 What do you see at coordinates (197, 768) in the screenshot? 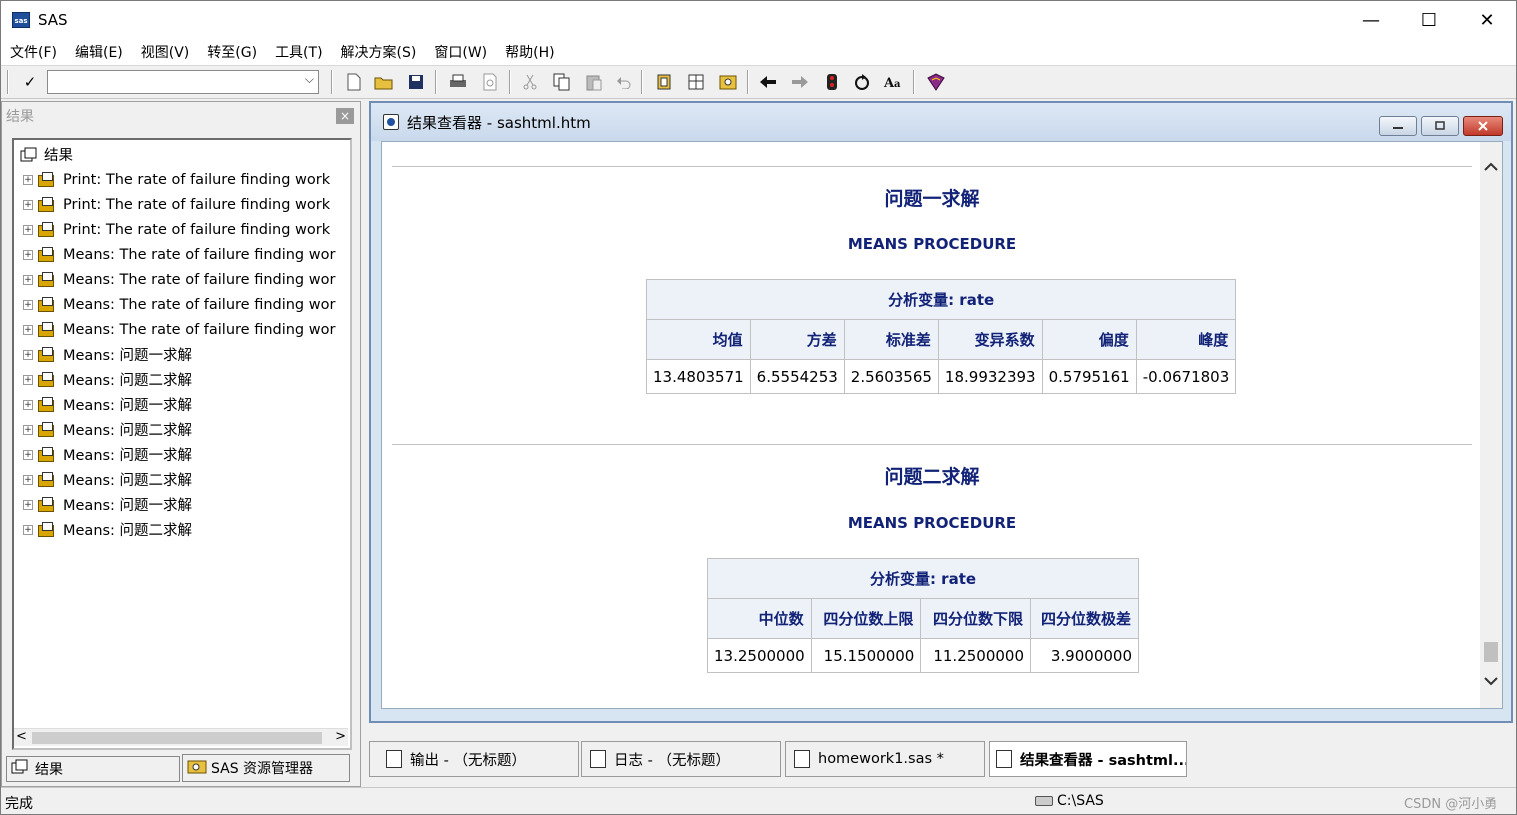
I see `explorer-tab-icon` at bounding box center [197, 768].